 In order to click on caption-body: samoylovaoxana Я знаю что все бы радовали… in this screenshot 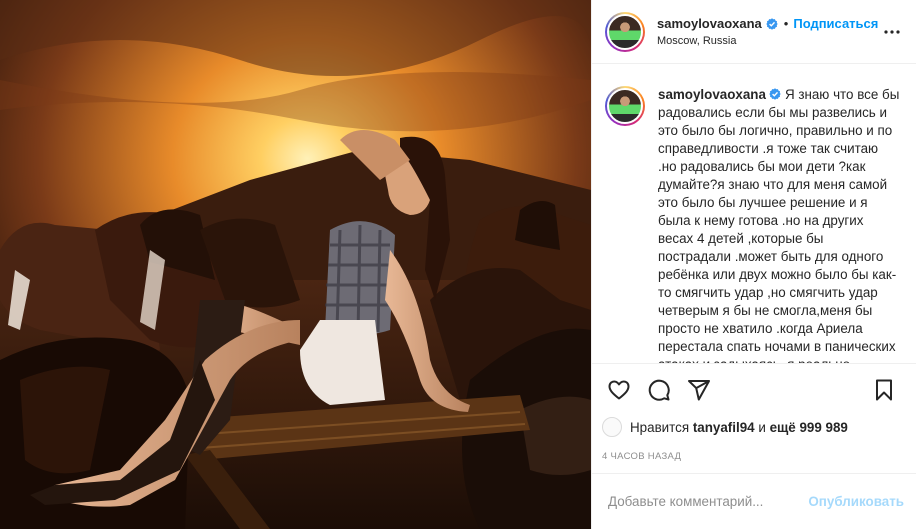, I will do `click(779, 224)`.